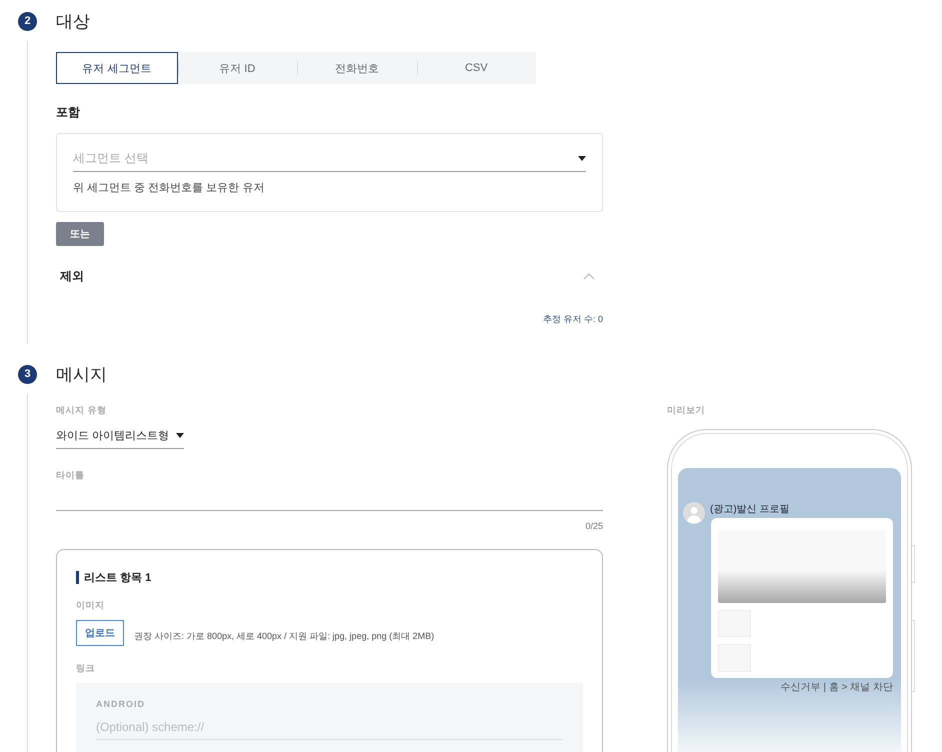 The height and width of the screenshot is (752, 942). I want to click on image-hint: 권장 사이즈: 가로 800px, 세로 400px / 지원 파일: jpg, jpeg, png (최대 2MB), so click(284, 636).